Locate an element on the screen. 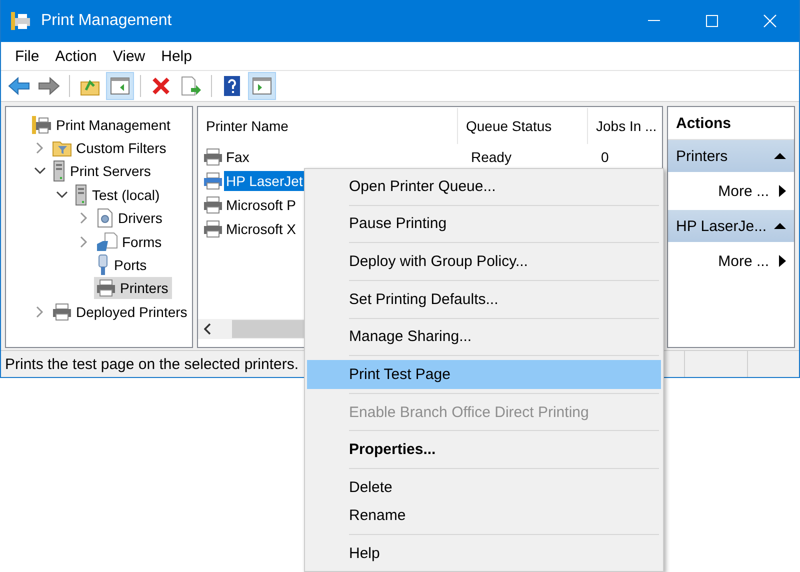 Image resolution: width=800 pixels, height=572 pixels. tree-item: Printers is located at coordinates (133, 288).